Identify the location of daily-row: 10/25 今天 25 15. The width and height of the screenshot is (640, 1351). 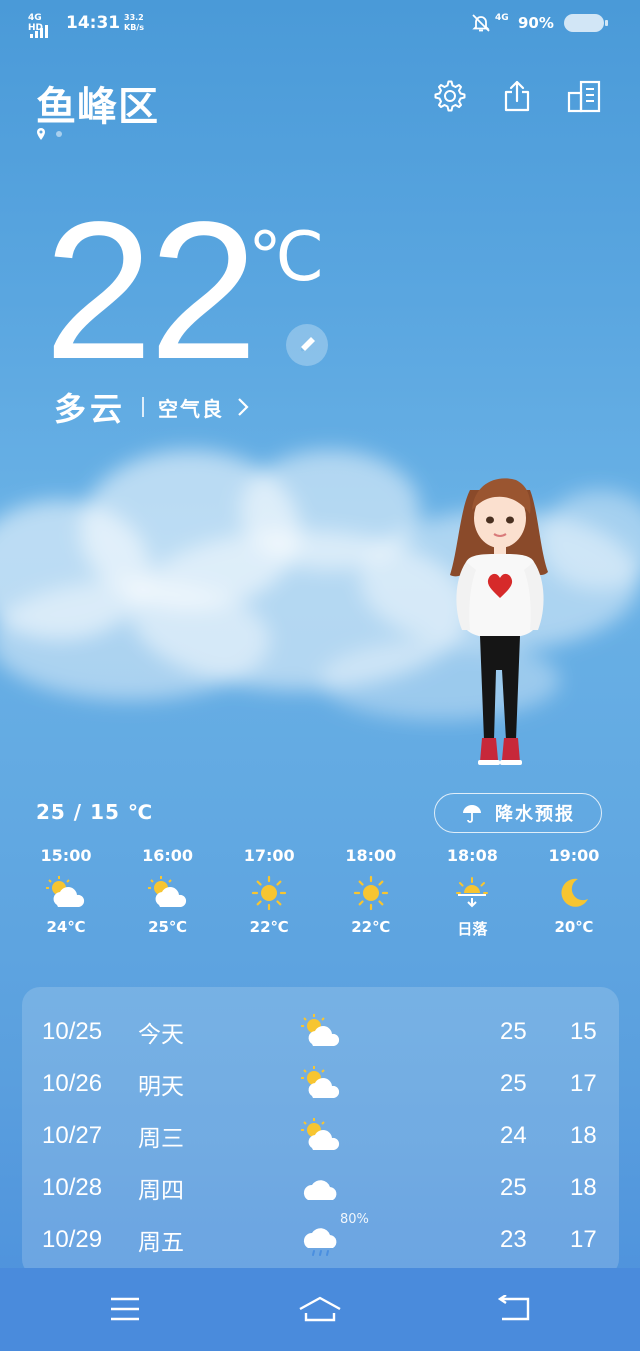
(320, 1032).